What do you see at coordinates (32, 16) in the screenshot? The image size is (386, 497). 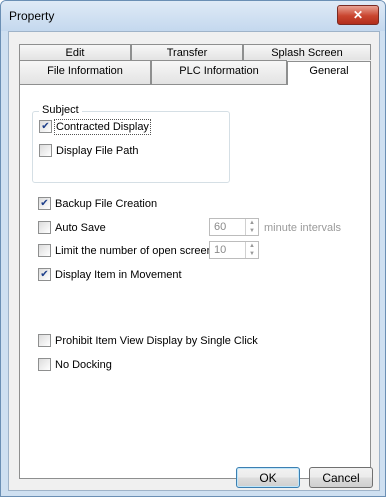 I see `window-title: Property` at bounding box center [32, 16].